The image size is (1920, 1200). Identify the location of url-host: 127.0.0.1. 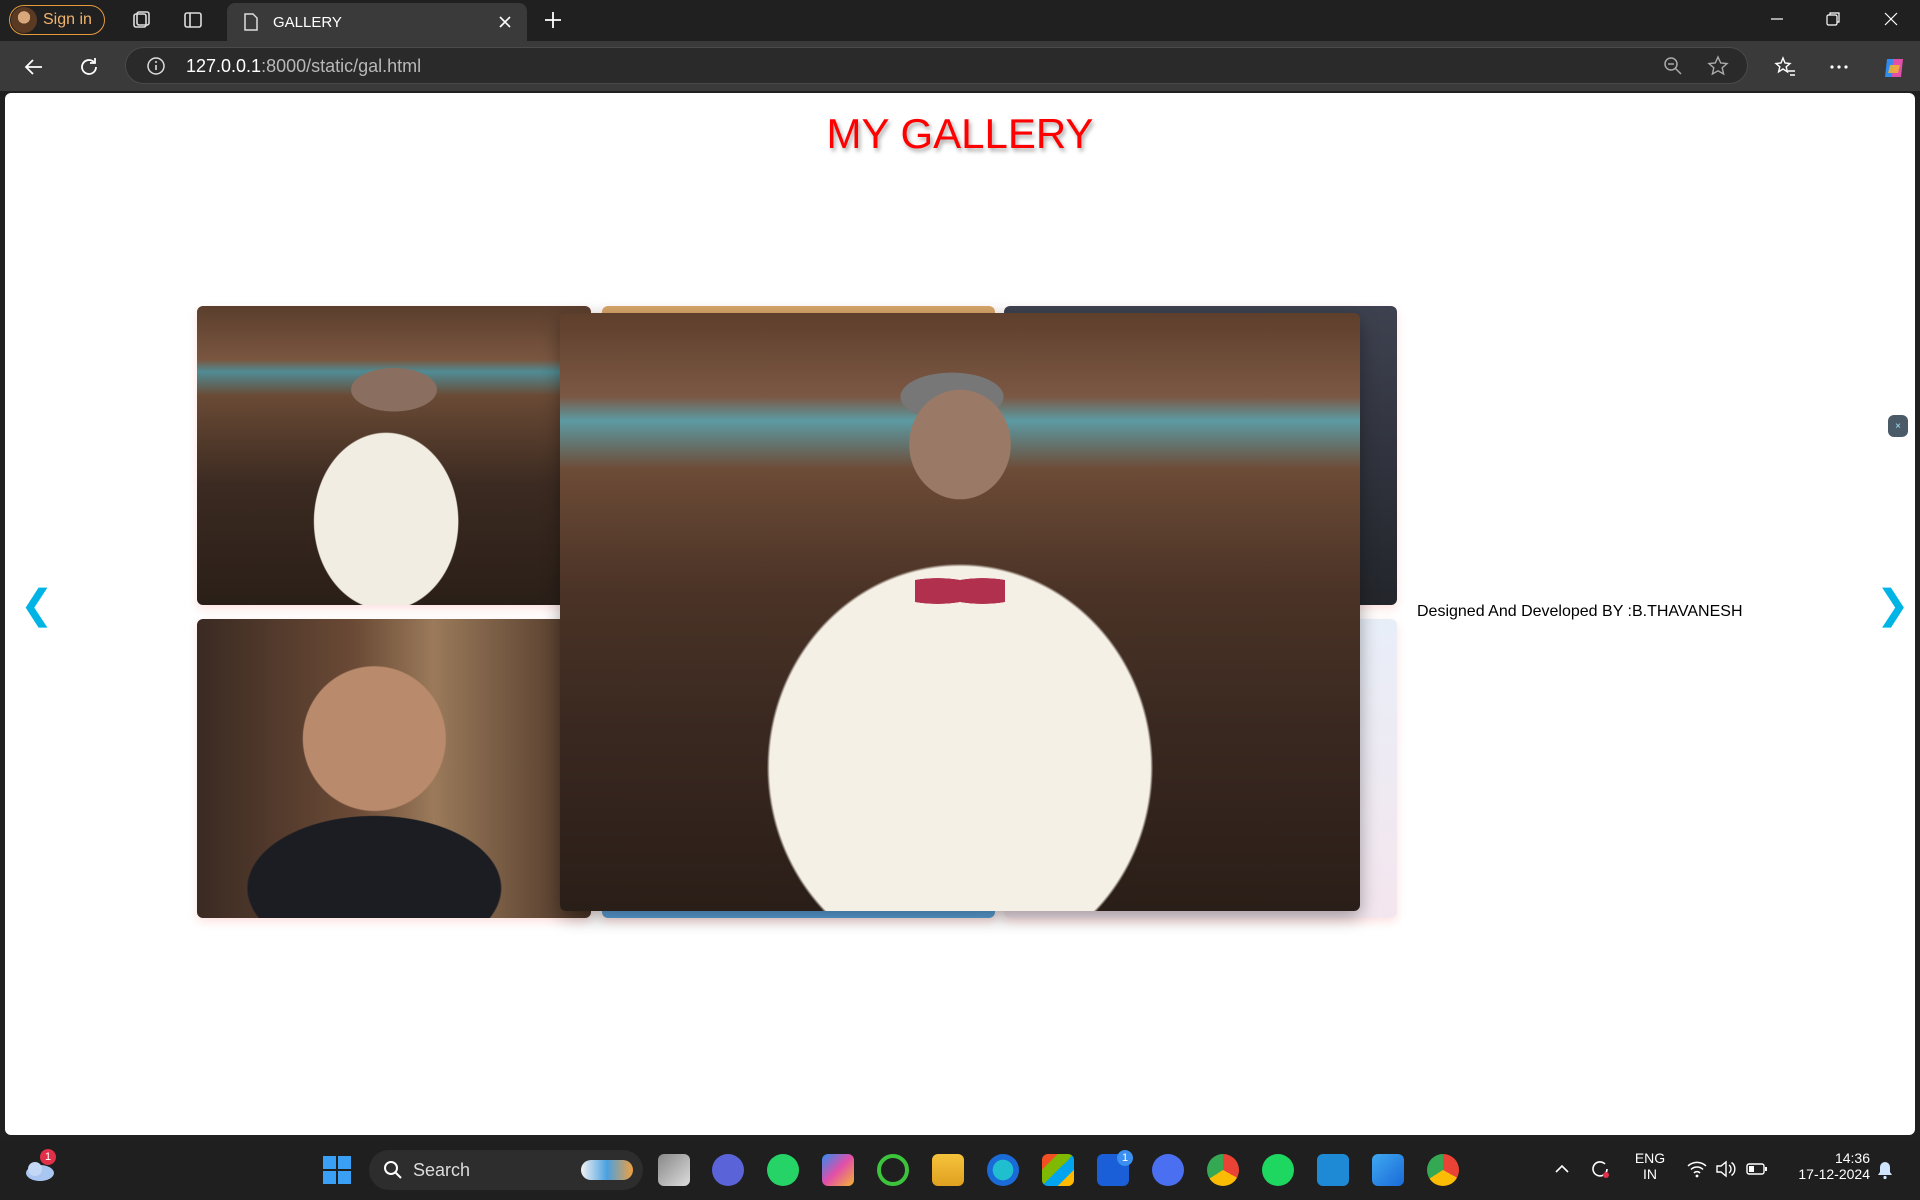
(224, 66).